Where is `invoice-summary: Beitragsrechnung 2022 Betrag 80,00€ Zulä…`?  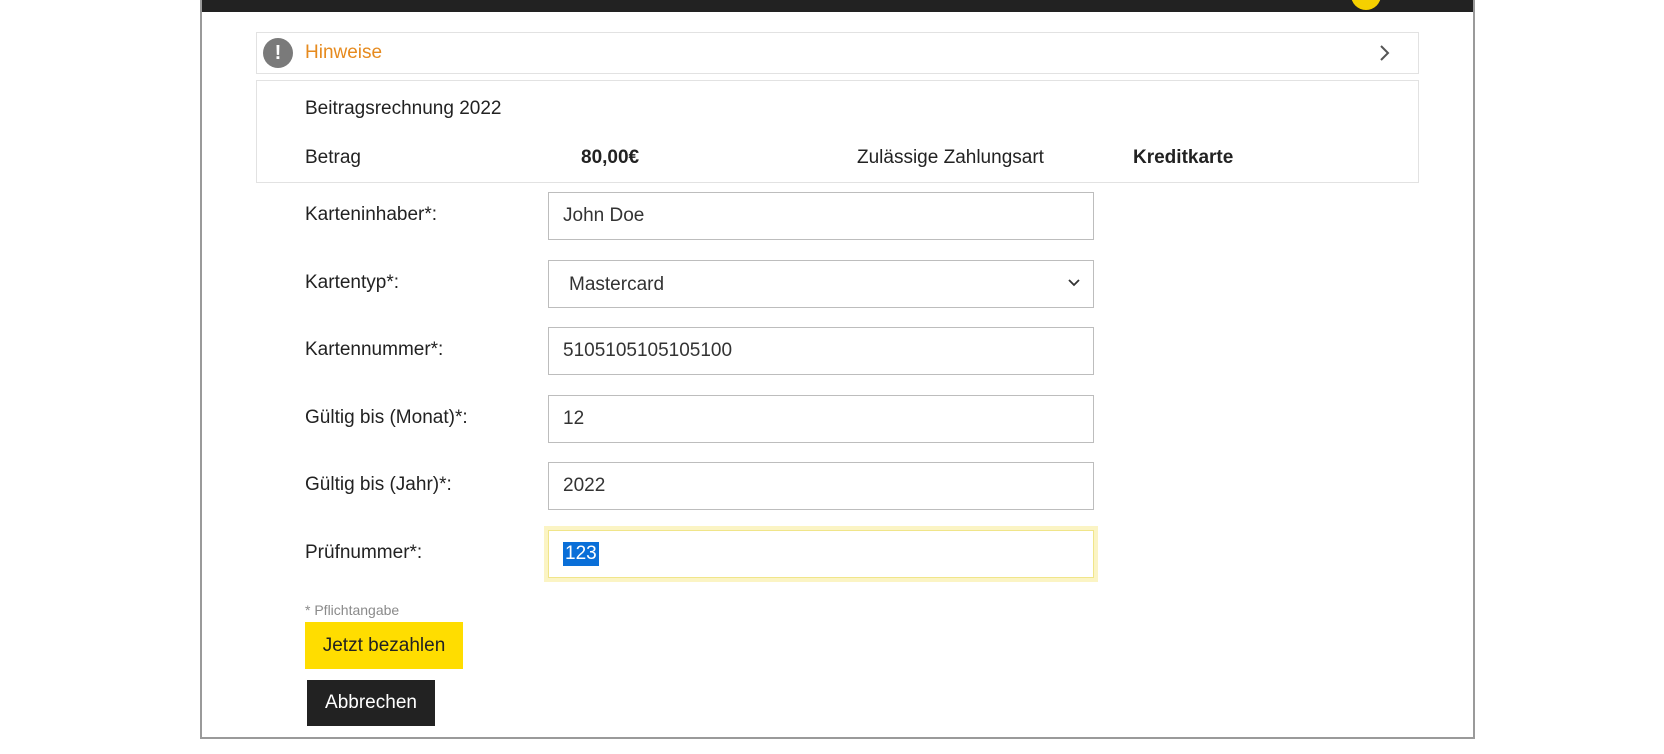 invoice-summary: Beitragsrechnung 2022 Betrag 80,00€ Zulä… is located at coordinates (837, 131).